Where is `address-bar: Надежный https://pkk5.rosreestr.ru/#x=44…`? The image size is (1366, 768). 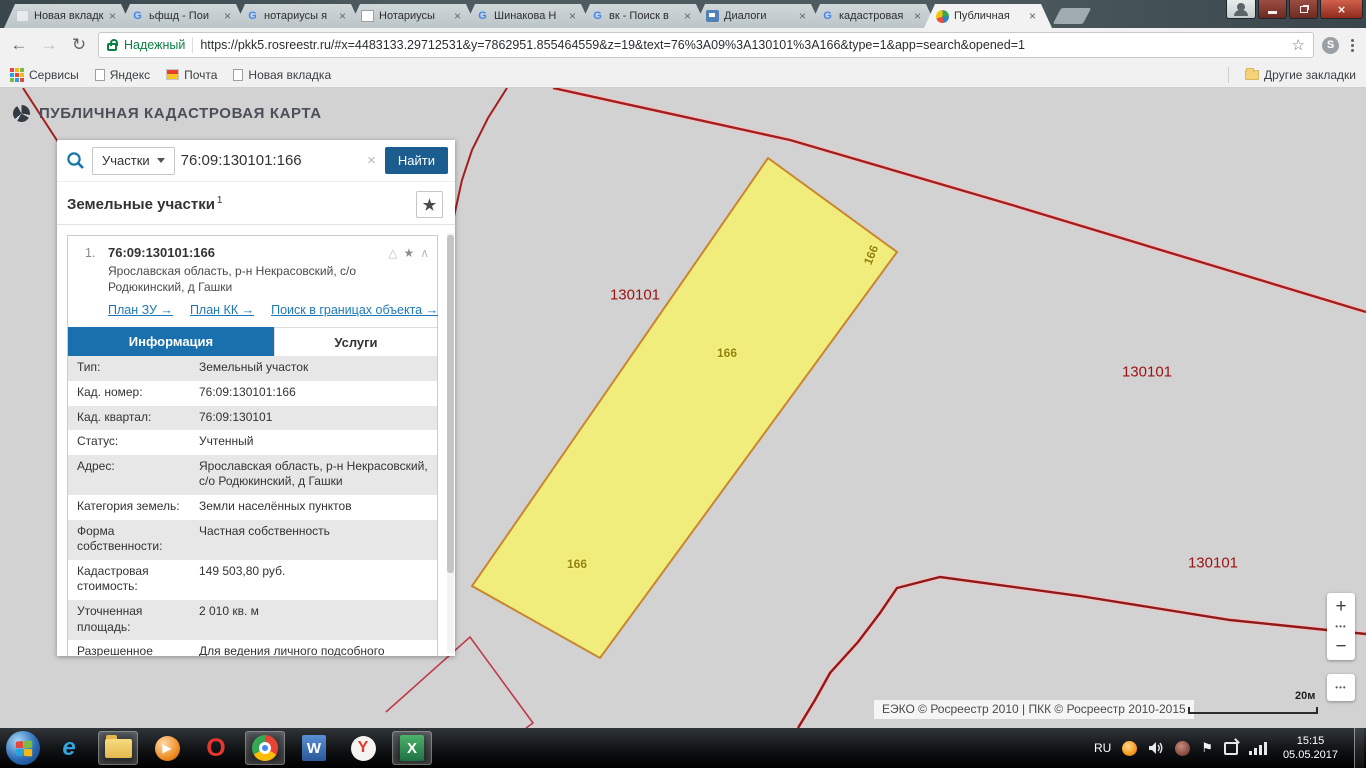
address-bar: Надежный https://pkk5.rosreestr.ru/#x=44… is located at coordinates (706, 45).